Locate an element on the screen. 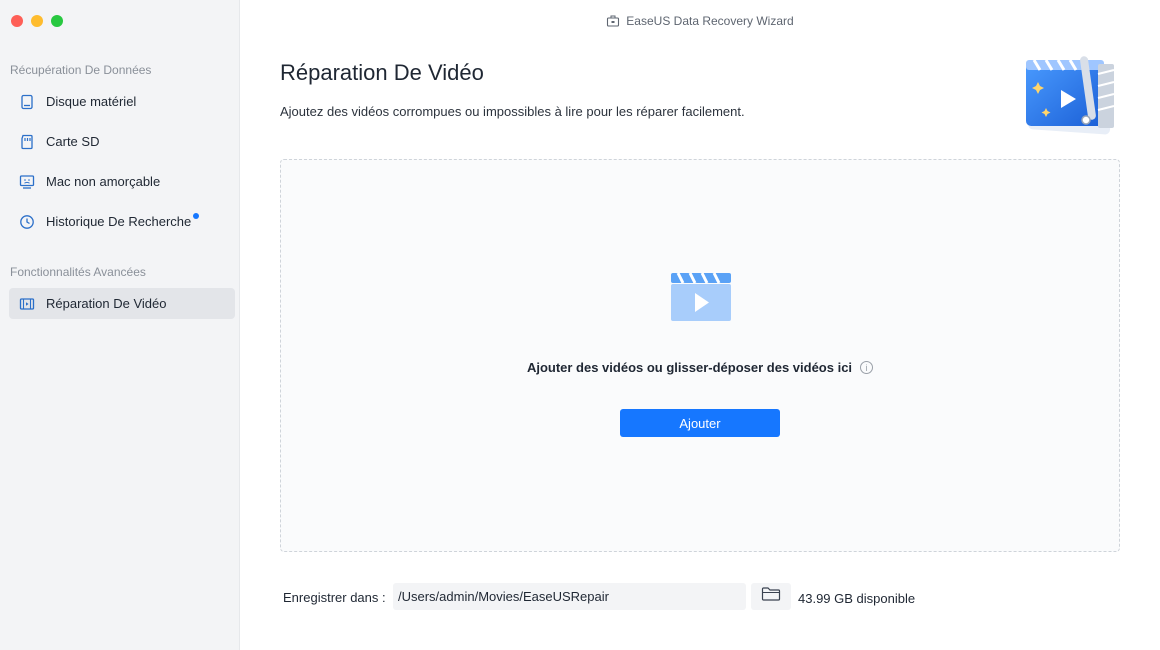 This screenshot has width=1160, height=650. free-space-text: 43.99 GB disponible is located at coordinates (857, 598).